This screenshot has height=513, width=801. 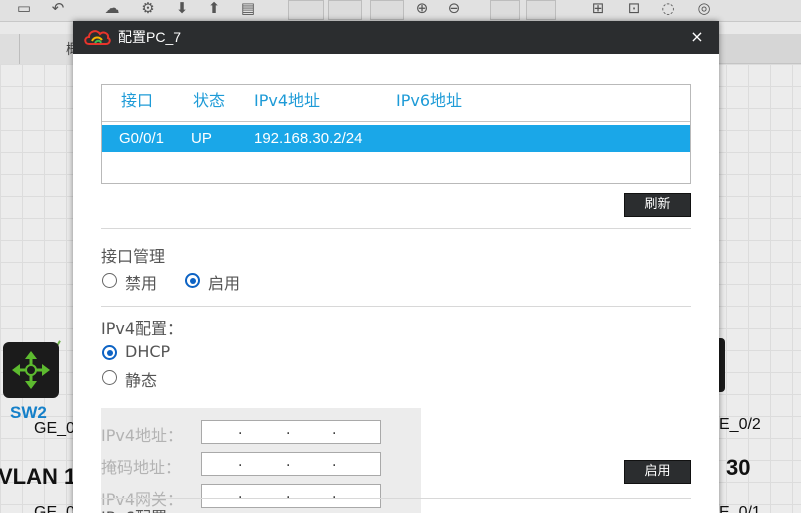 I want to click on iface-mgmt-title: 接口管理, so click(x=133, y=256).